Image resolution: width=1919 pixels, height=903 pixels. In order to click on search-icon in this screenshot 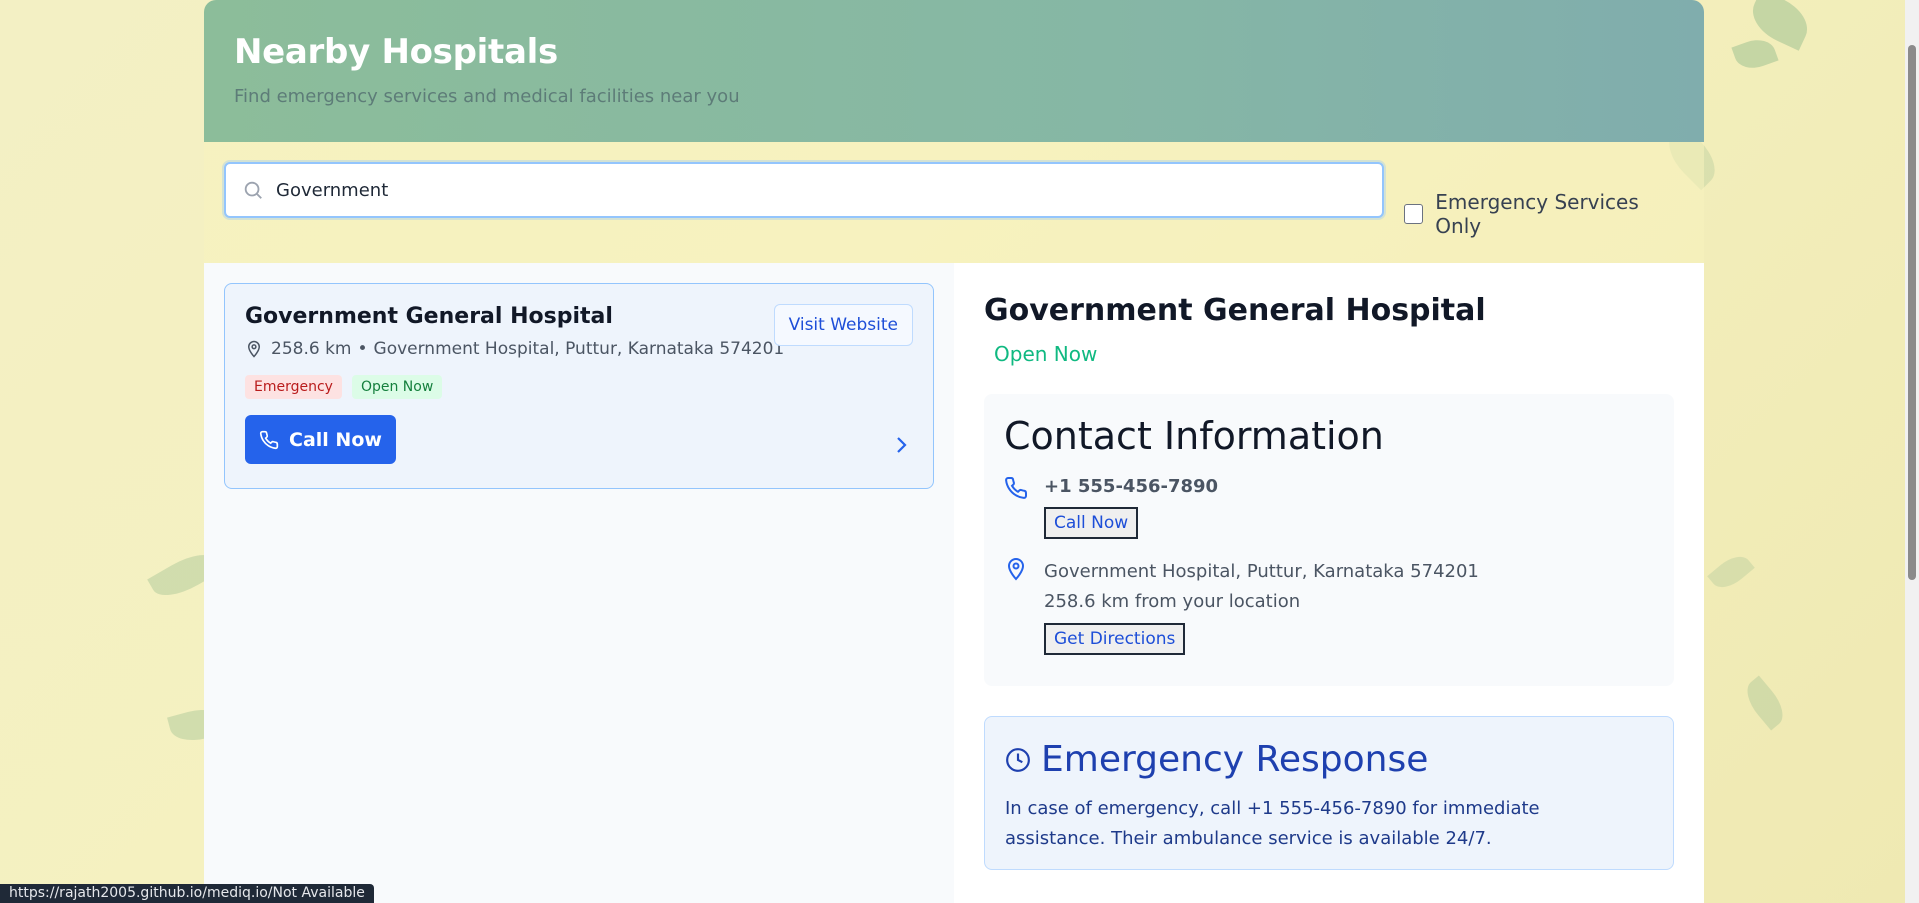, I will do `click(253, 190)`.